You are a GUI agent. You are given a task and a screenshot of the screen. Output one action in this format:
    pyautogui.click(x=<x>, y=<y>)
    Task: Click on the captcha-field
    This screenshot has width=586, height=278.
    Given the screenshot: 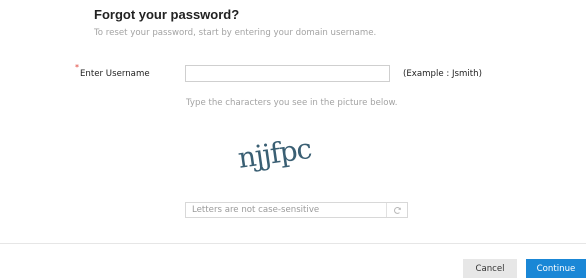 What is the action you would take?
    pyautogui.click(x=296, y=210)
    